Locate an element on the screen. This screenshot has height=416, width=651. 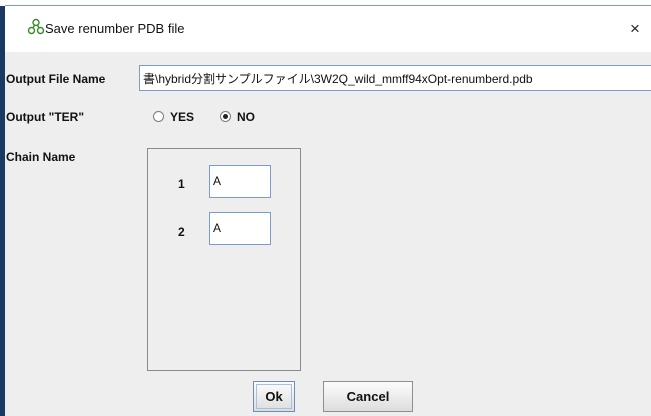
ter-yes-radio: YES is located at coordinates (181, 117).